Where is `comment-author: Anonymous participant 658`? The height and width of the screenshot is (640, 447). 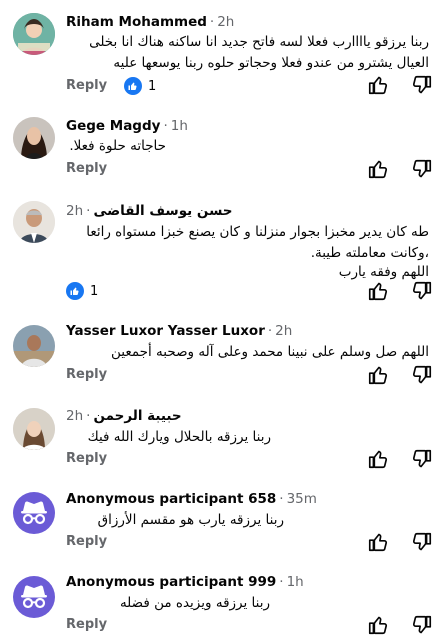 comment-author: Anonymous participant 658 is located at coordinates (171, 499).